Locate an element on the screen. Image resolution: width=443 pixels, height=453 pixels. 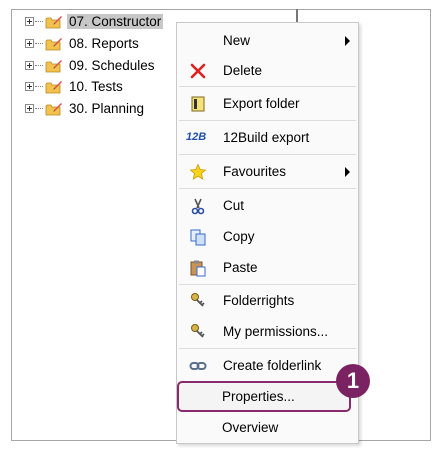
menu-item-overview: Overview is located at coordinates (266, 428).